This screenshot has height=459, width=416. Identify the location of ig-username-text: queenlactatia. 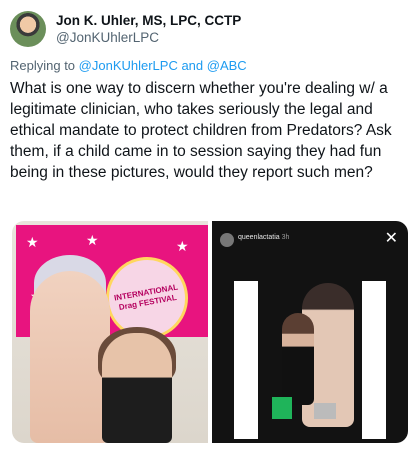
(259, 237).